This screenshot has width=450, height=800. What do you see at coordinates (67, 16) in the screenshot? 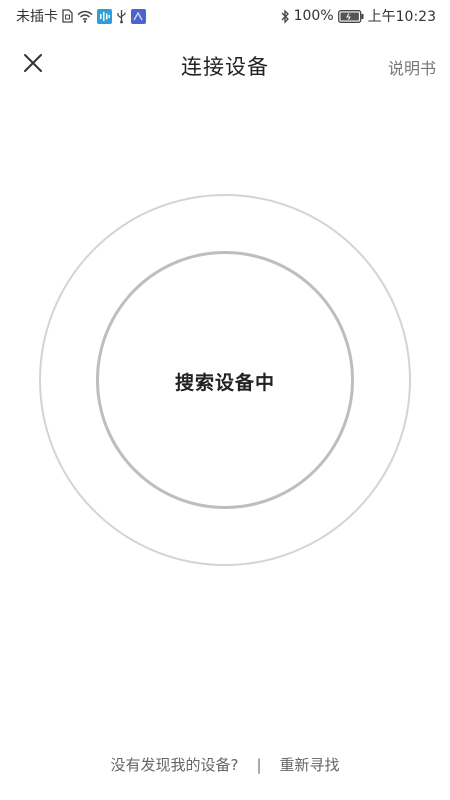
I see `sim-icon` at bounding box center [67, 16].